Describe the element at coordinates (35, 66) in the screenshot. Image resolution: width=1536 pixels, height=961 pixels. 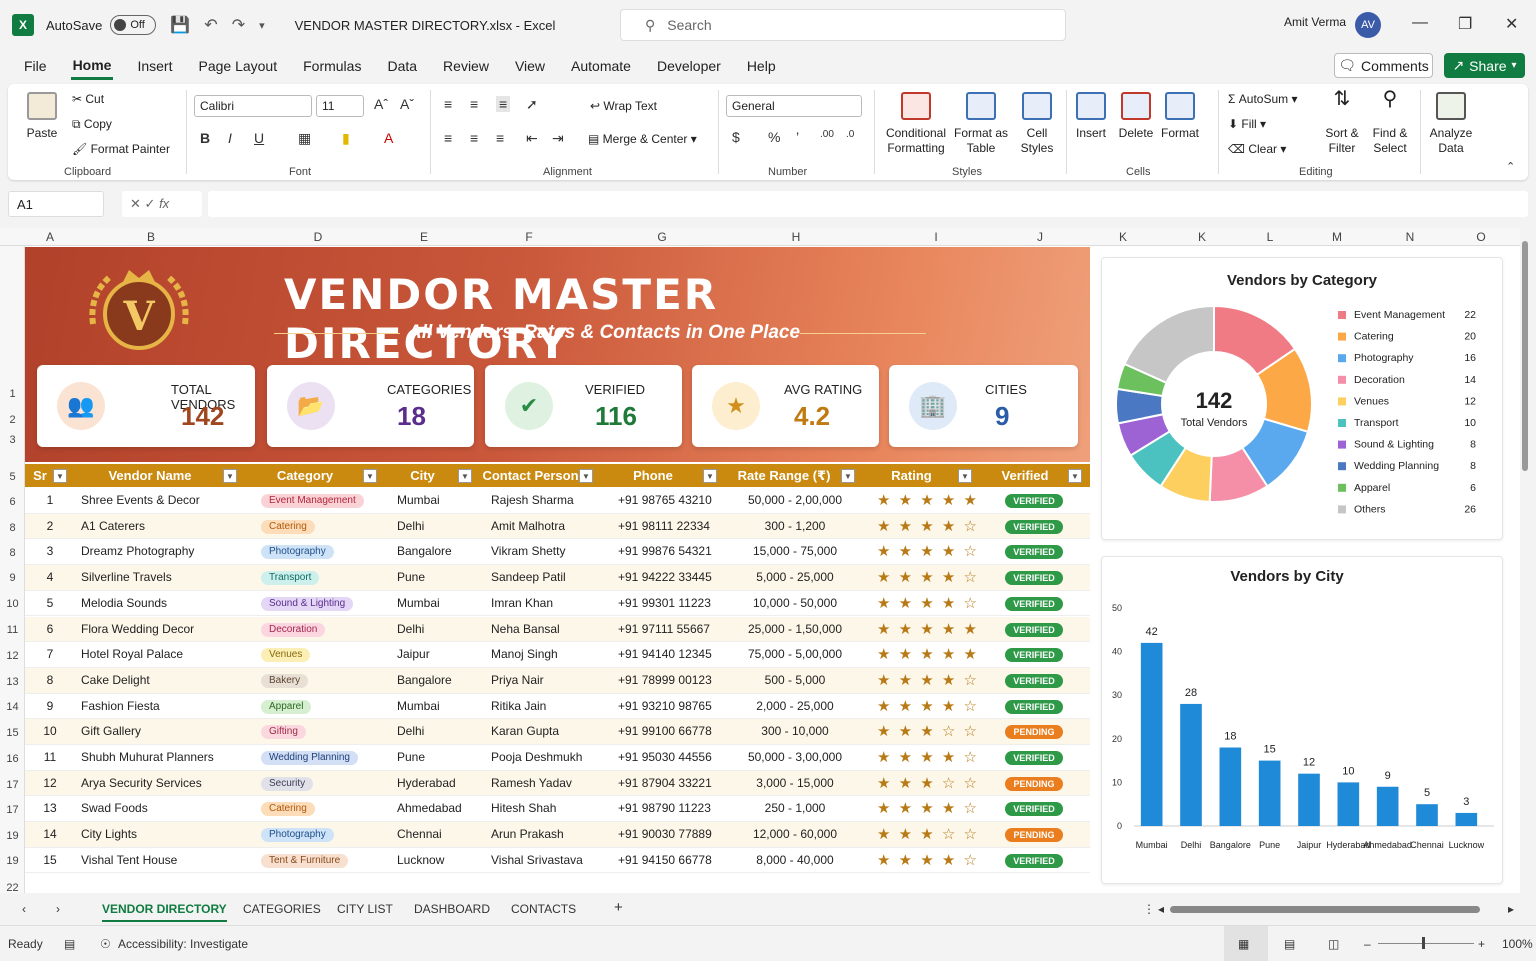
I see `menu-file: File` at that location.